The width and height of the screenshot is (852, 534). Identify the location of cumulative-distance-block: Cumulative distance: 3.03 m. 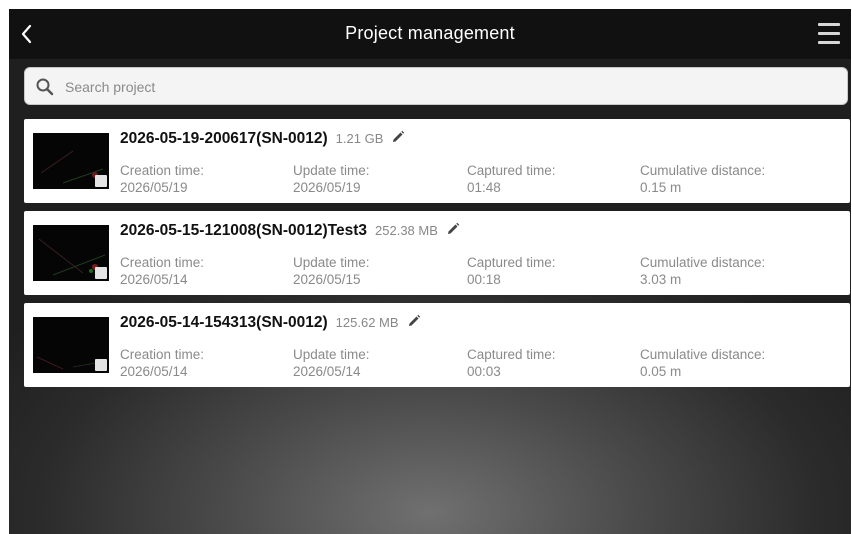
(702, 271).